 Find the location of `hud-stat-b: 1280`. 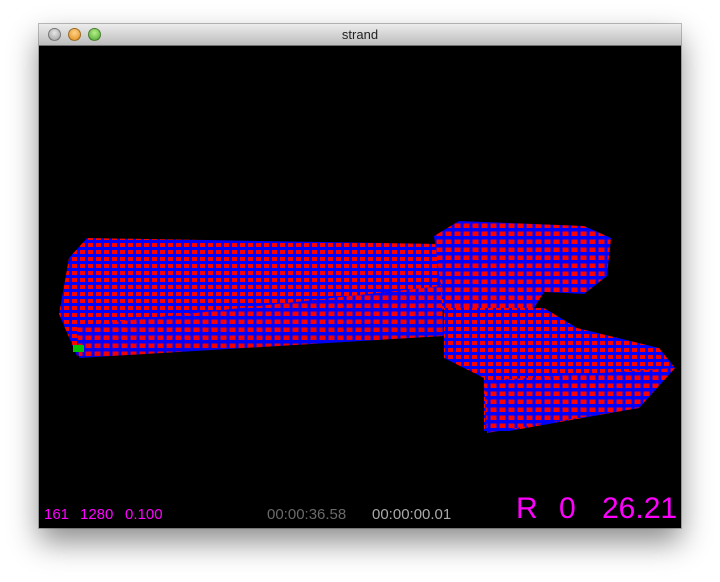

hud-stat-b: 1280 is located at coordinates (97, 514).